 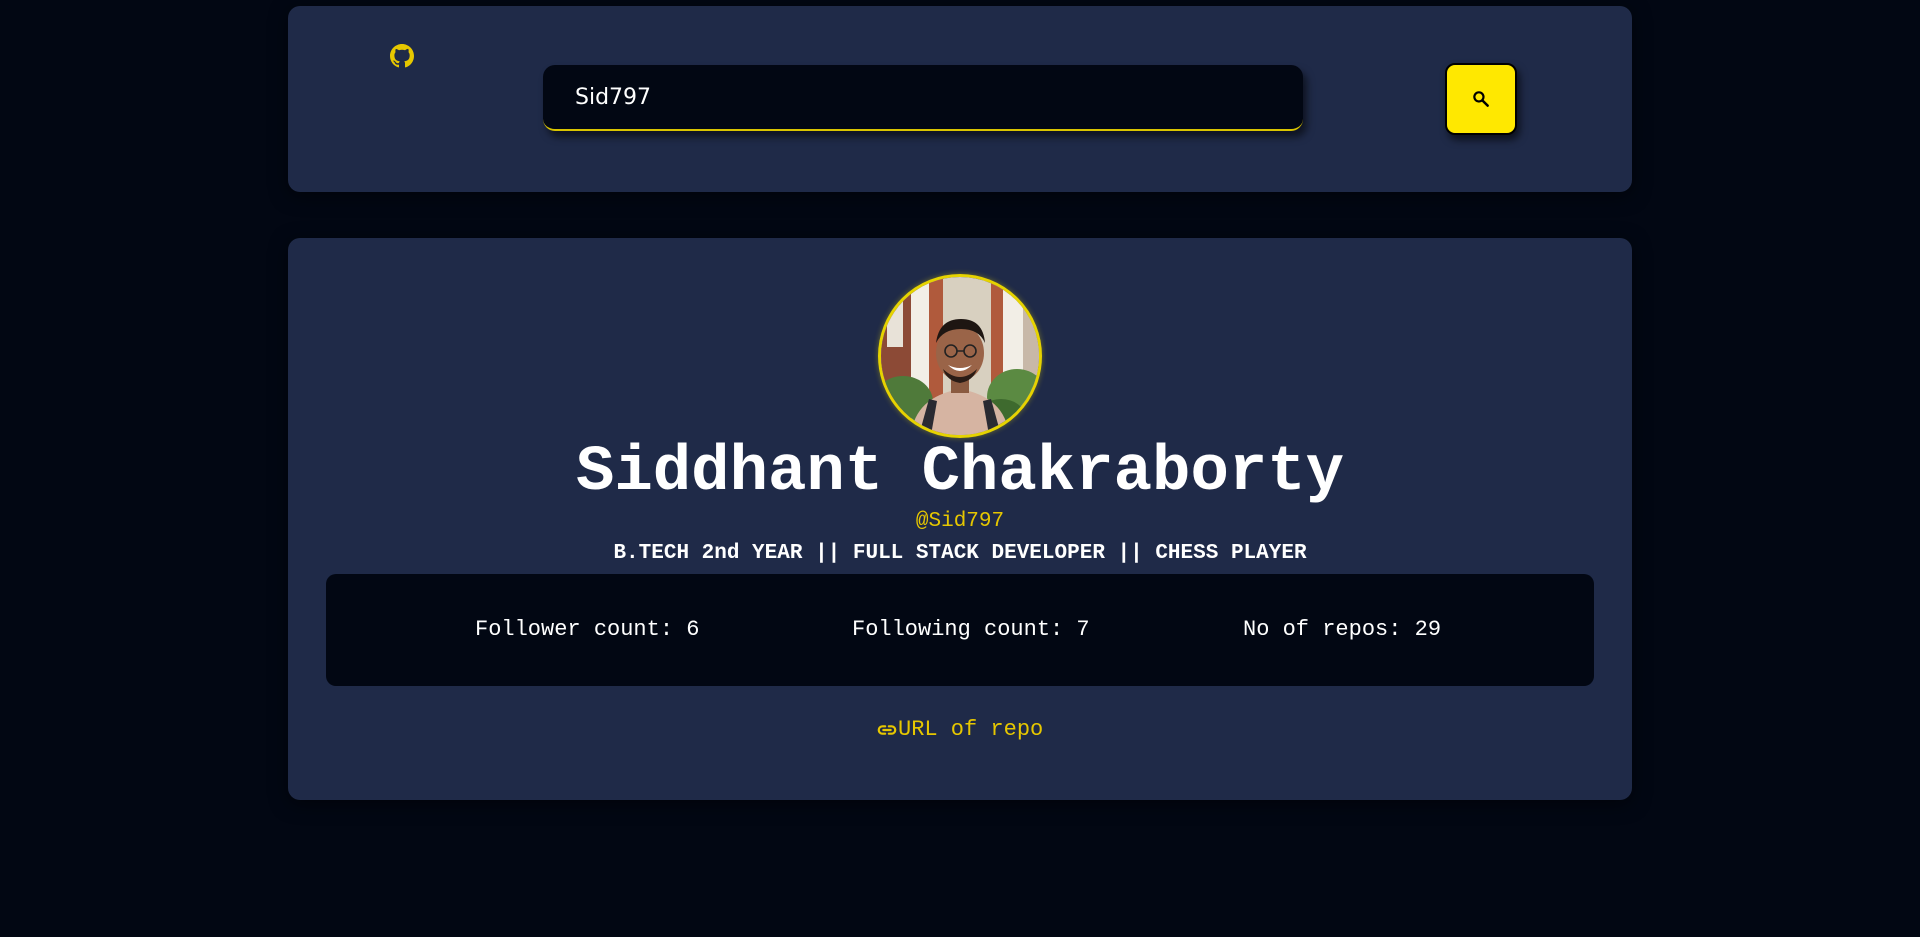 What do you see at coordinates (402, 56) in the screenshot?
I see `github-icon` at bounding box center [402, 56].